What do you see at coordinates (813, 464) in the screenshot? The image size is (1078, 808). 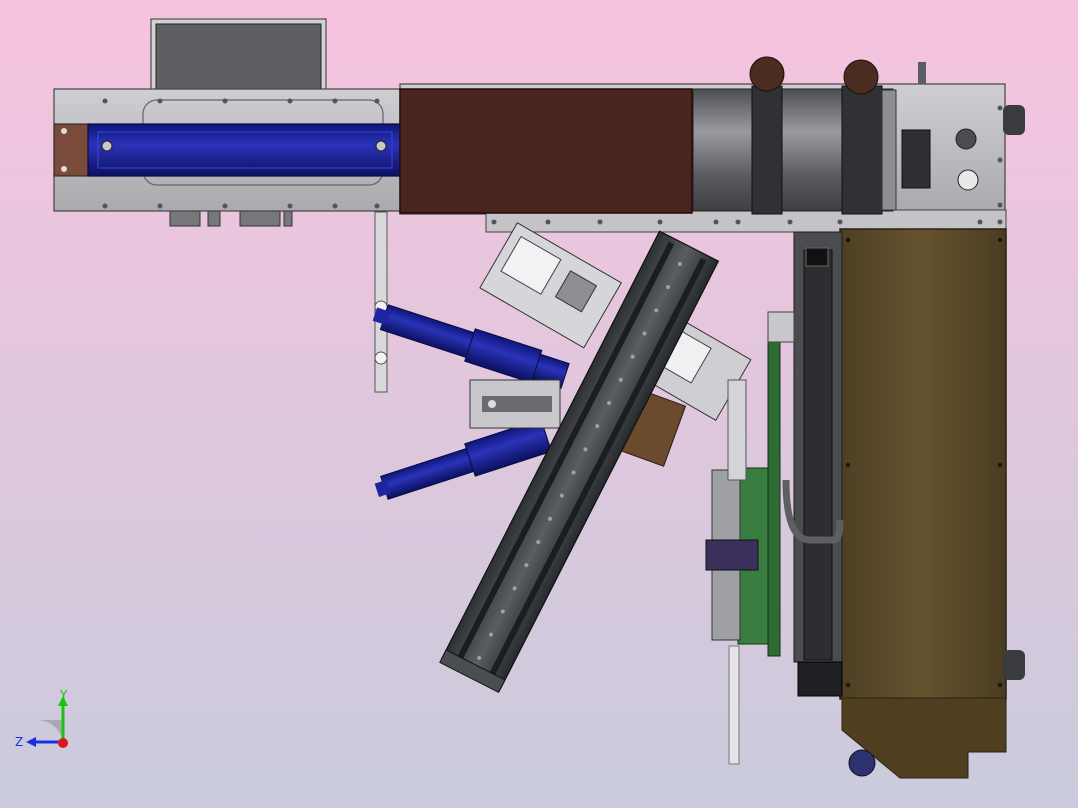 I see `vertical-column` at bounding box center [813, 464].